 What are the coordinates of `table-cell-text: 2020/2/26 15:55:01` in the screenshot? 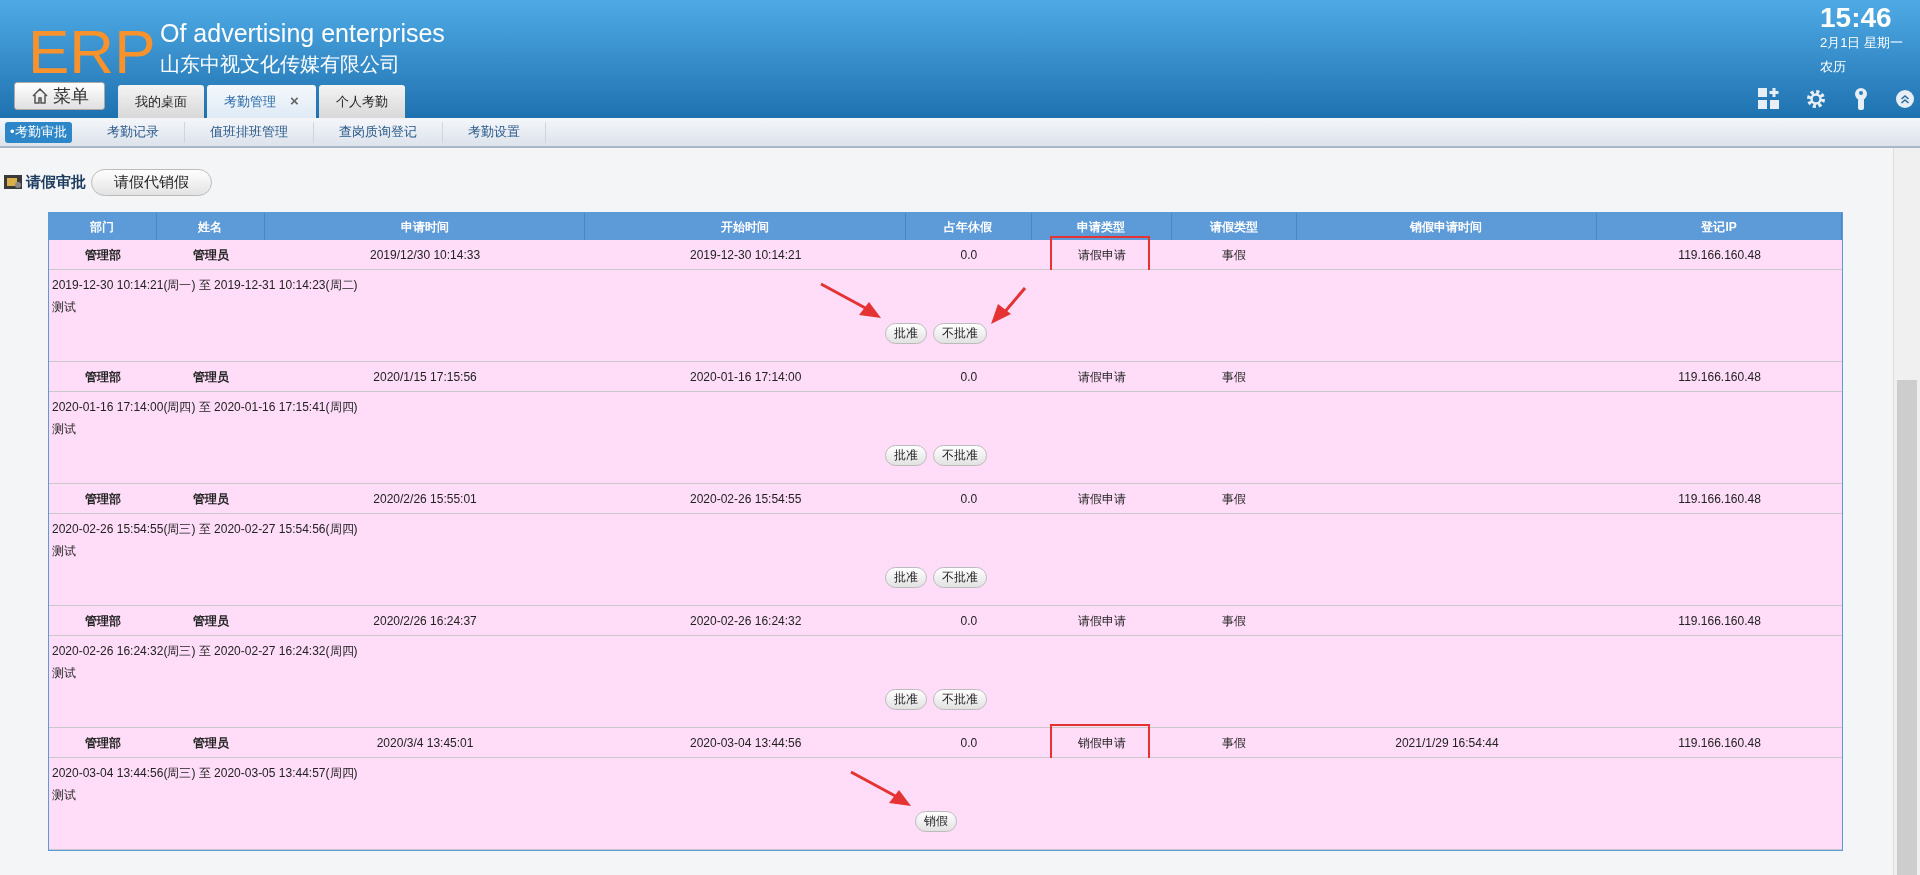 It's located at (425, 499).